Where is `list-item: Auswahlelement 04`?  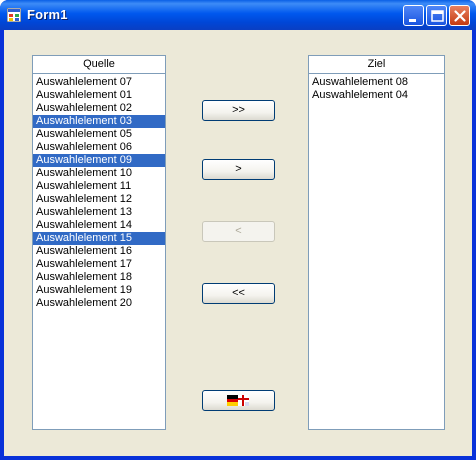 list-item: Auswahlelement 04 is located at coordinates (376, 95).